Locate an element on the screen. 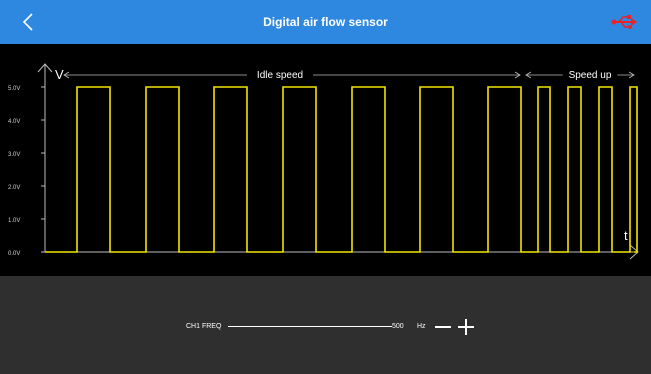  y-tick-label: 1.0V is located at coordinates (14, 221).